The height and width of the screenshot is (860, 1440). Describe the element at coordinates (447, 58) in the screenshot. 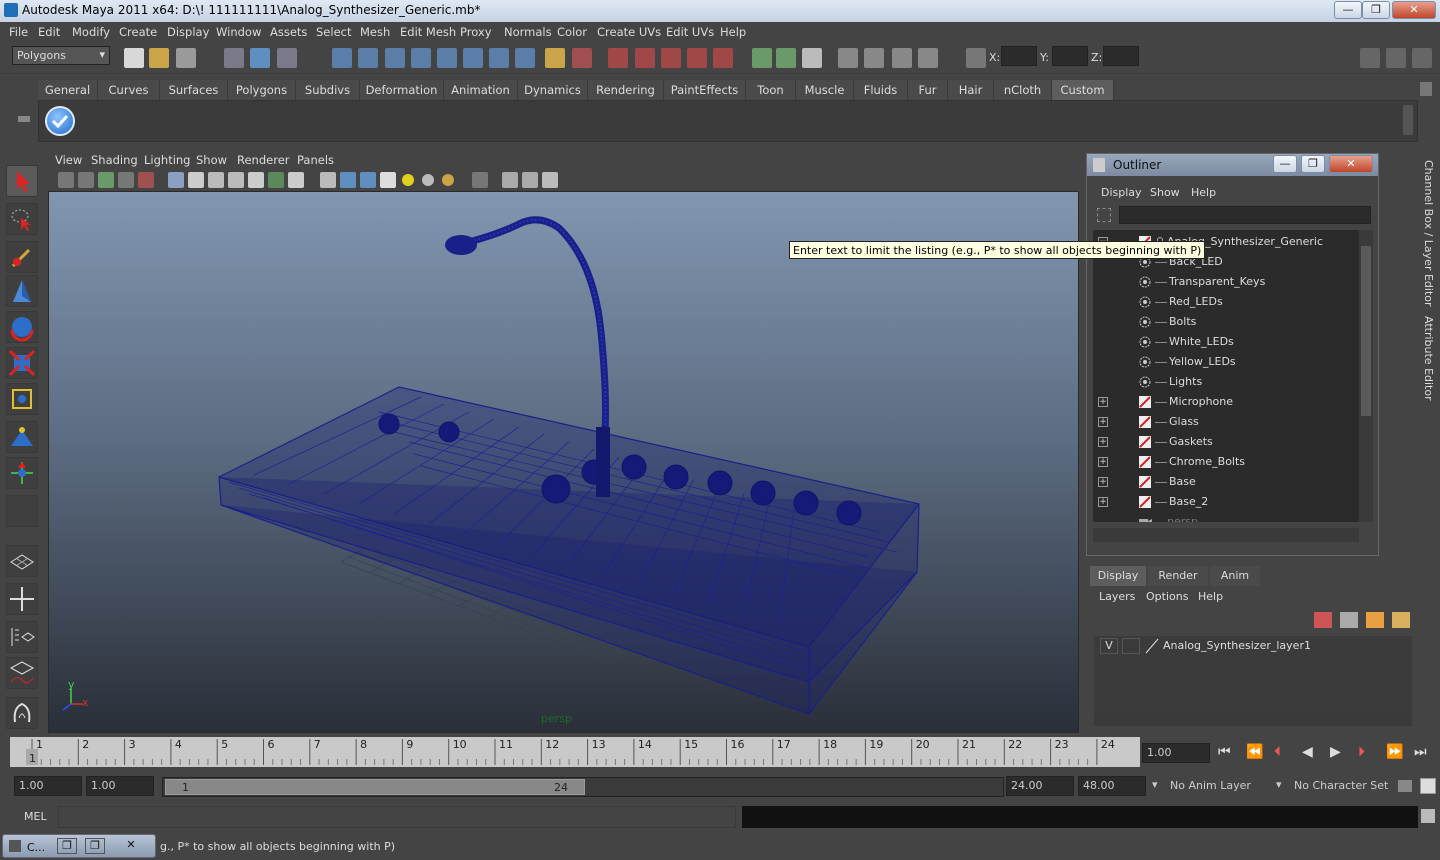

I see `snap-surface-icon` at that location.